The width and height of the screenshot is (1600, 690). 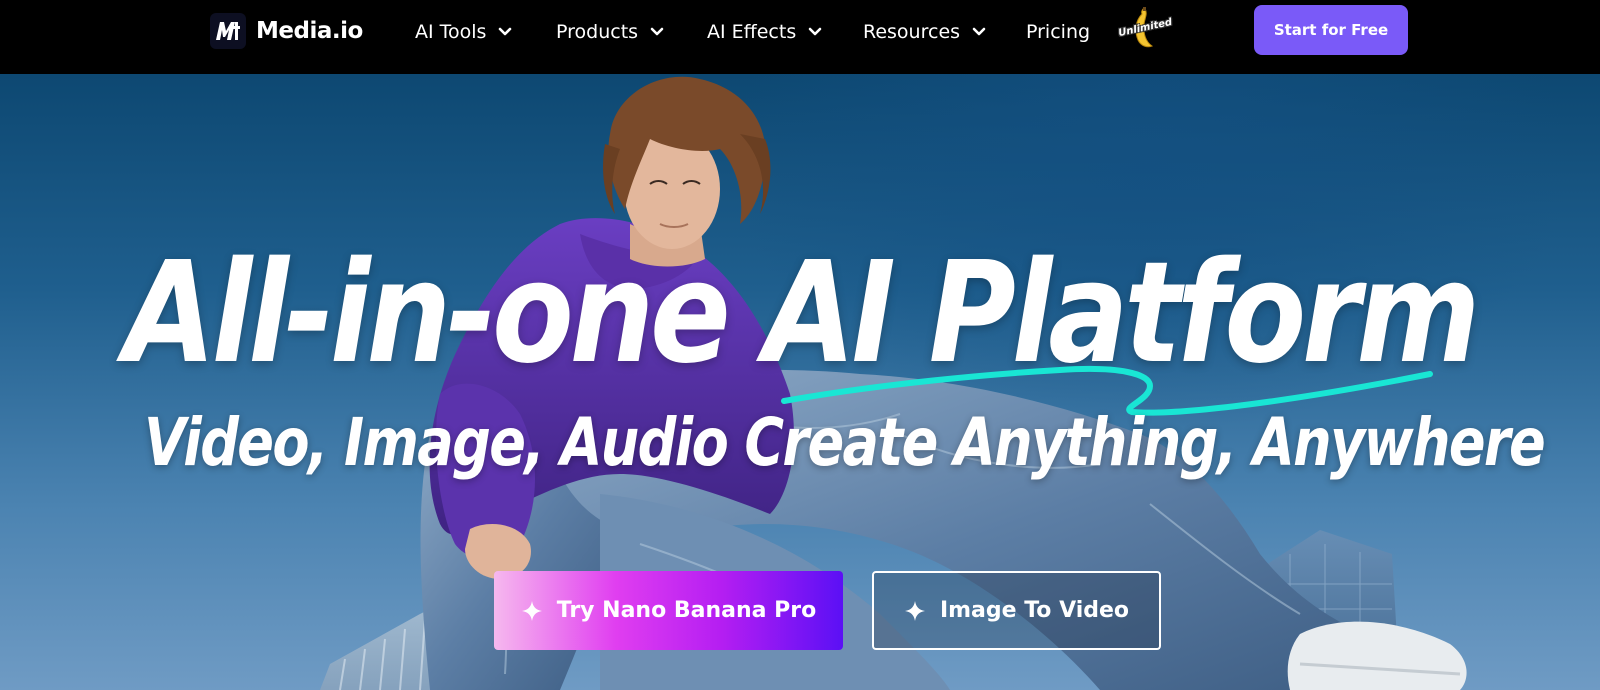 I want to click on nav-ai-tools-label: AI Tools, so click(x=451, y=32).